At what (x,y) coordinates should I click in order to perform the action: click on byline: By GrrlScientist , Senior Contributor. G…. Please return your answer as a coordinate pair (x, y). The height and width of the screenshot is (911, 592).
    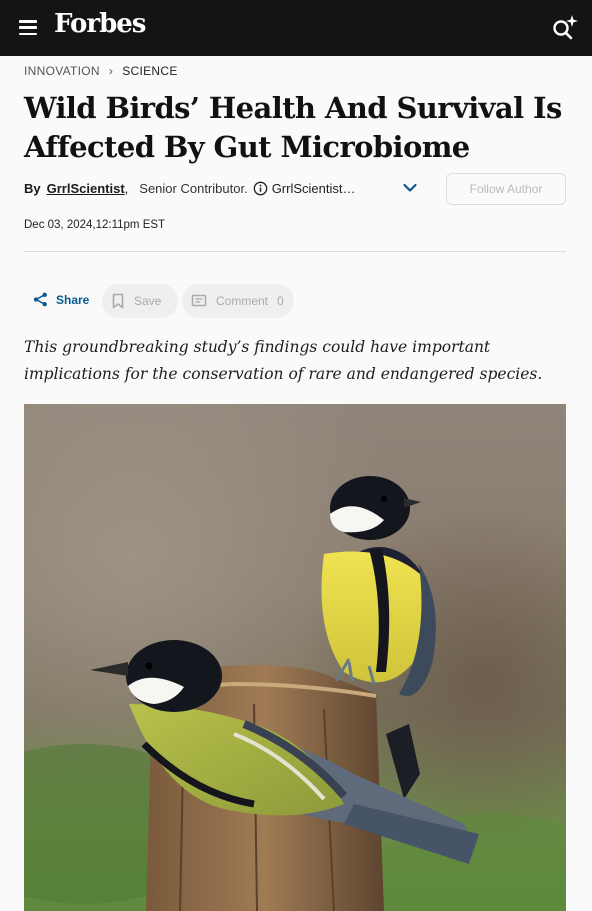
    Looking at the image, I should click on (189, 188).